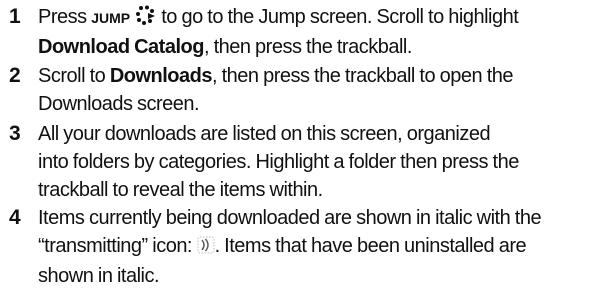  Describe the element at coordinates (15, 133) in the screenshot. I see `step-number: 3` at that location.